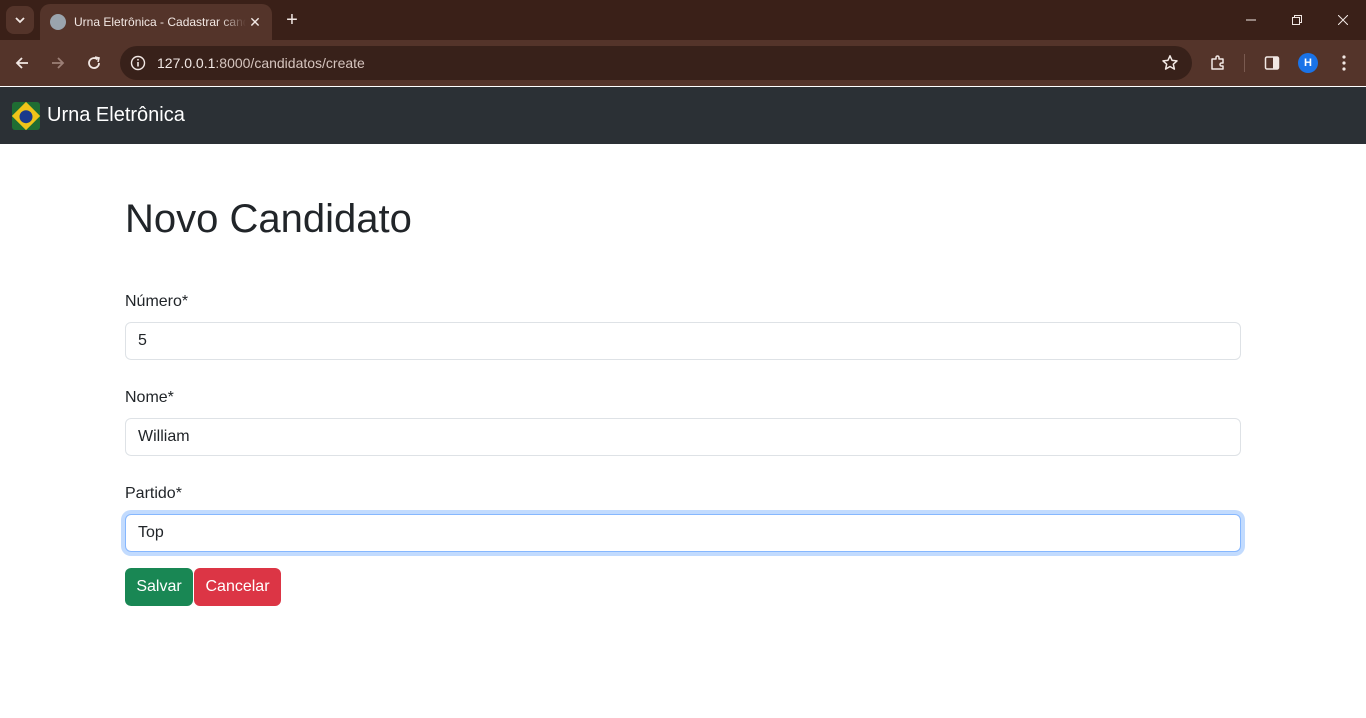  What do you see at coordinates (656, 63) in the screenshot?
I see `address-bar: 127.0.0.1:8000/candidatos/create` at bounding box center [656, 63].